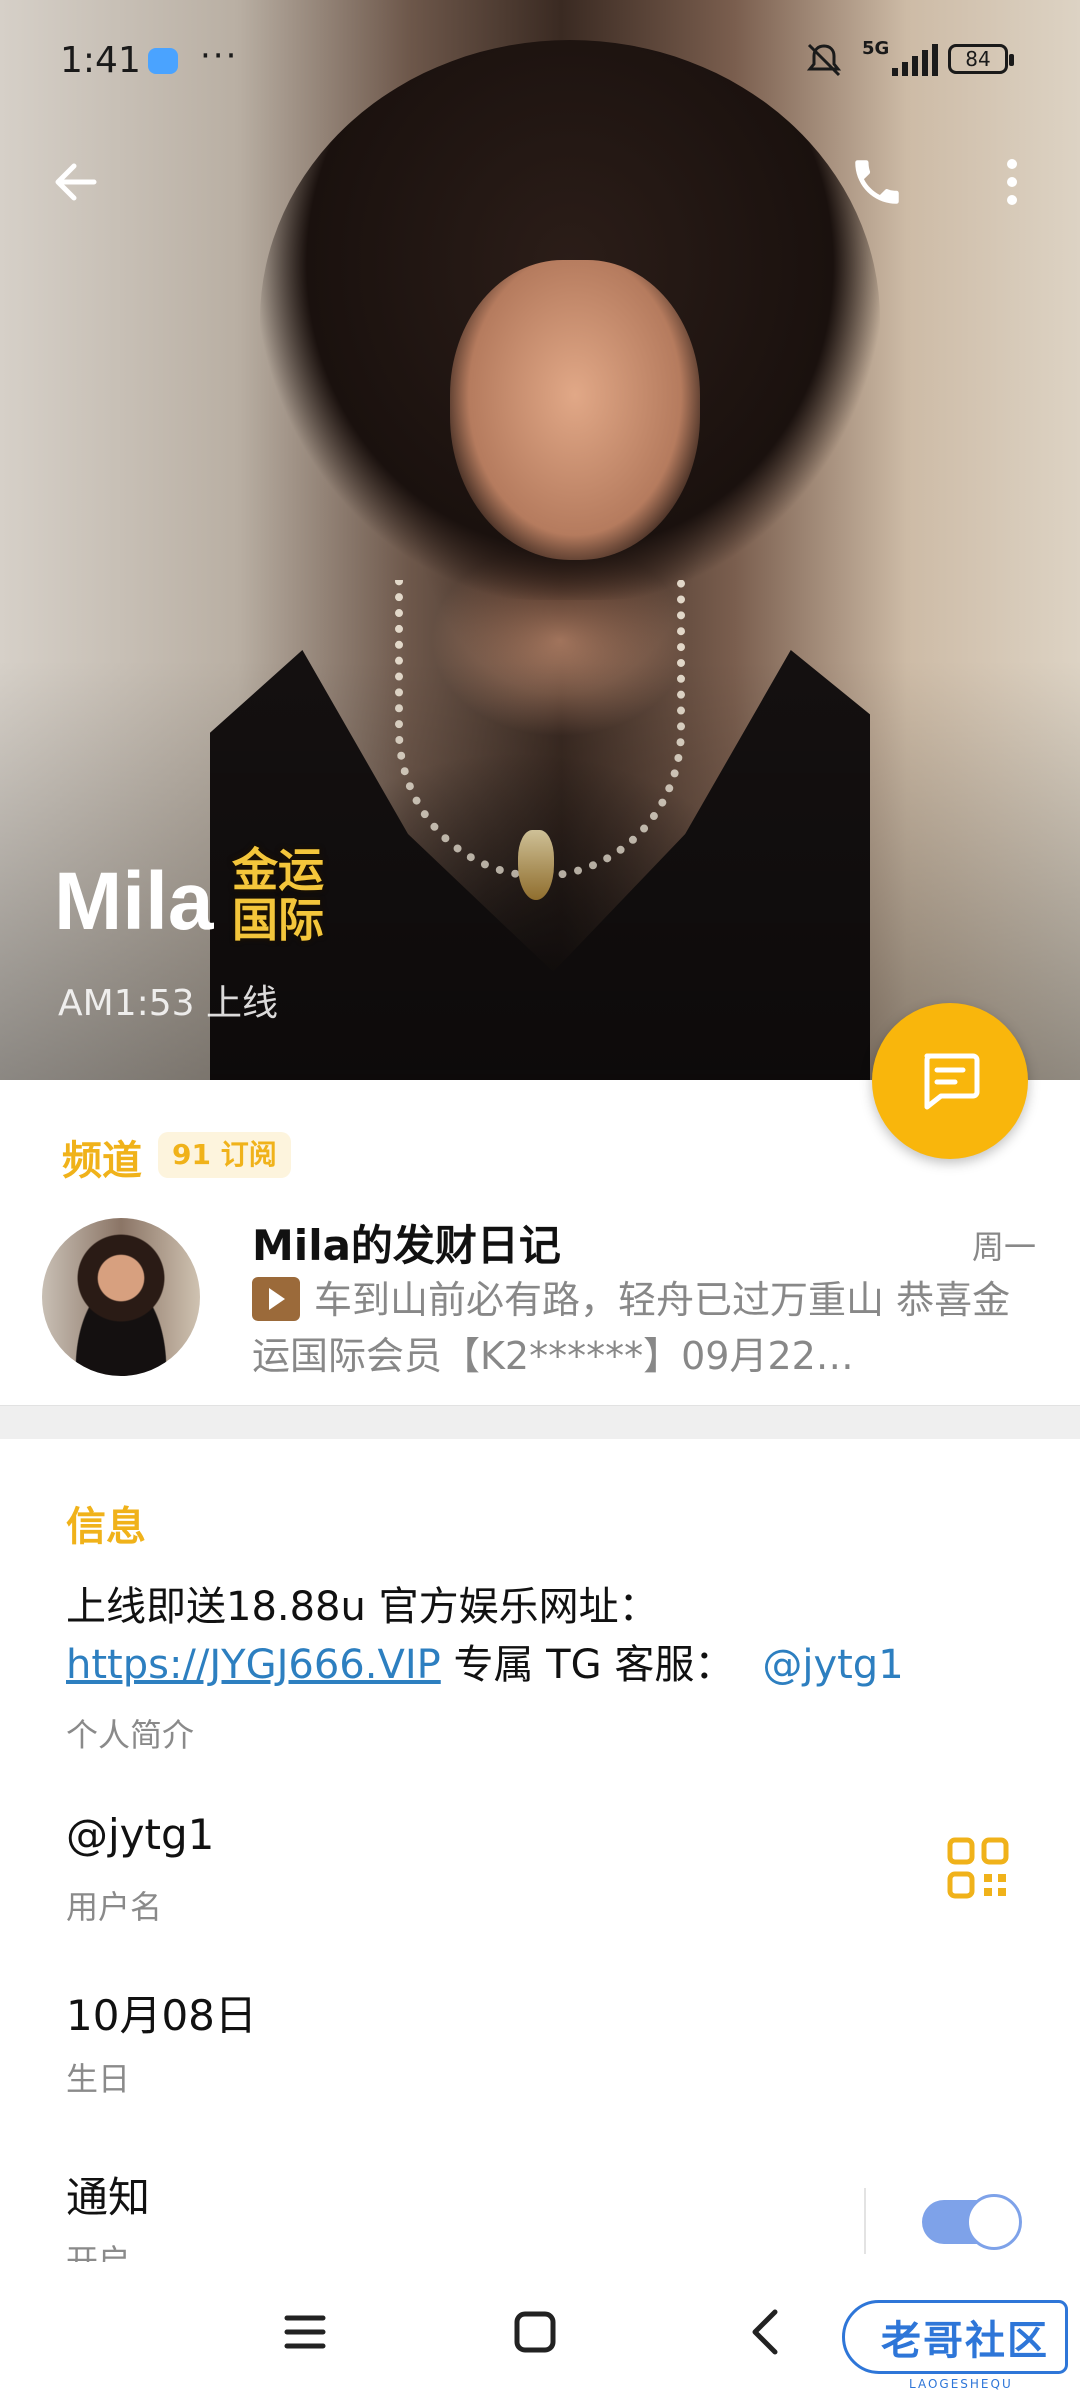 This screenshot has height=2400, width=1080. Describe the element at coordinates (915, 60) in the screenshot. I see `signal-icon` at that location.